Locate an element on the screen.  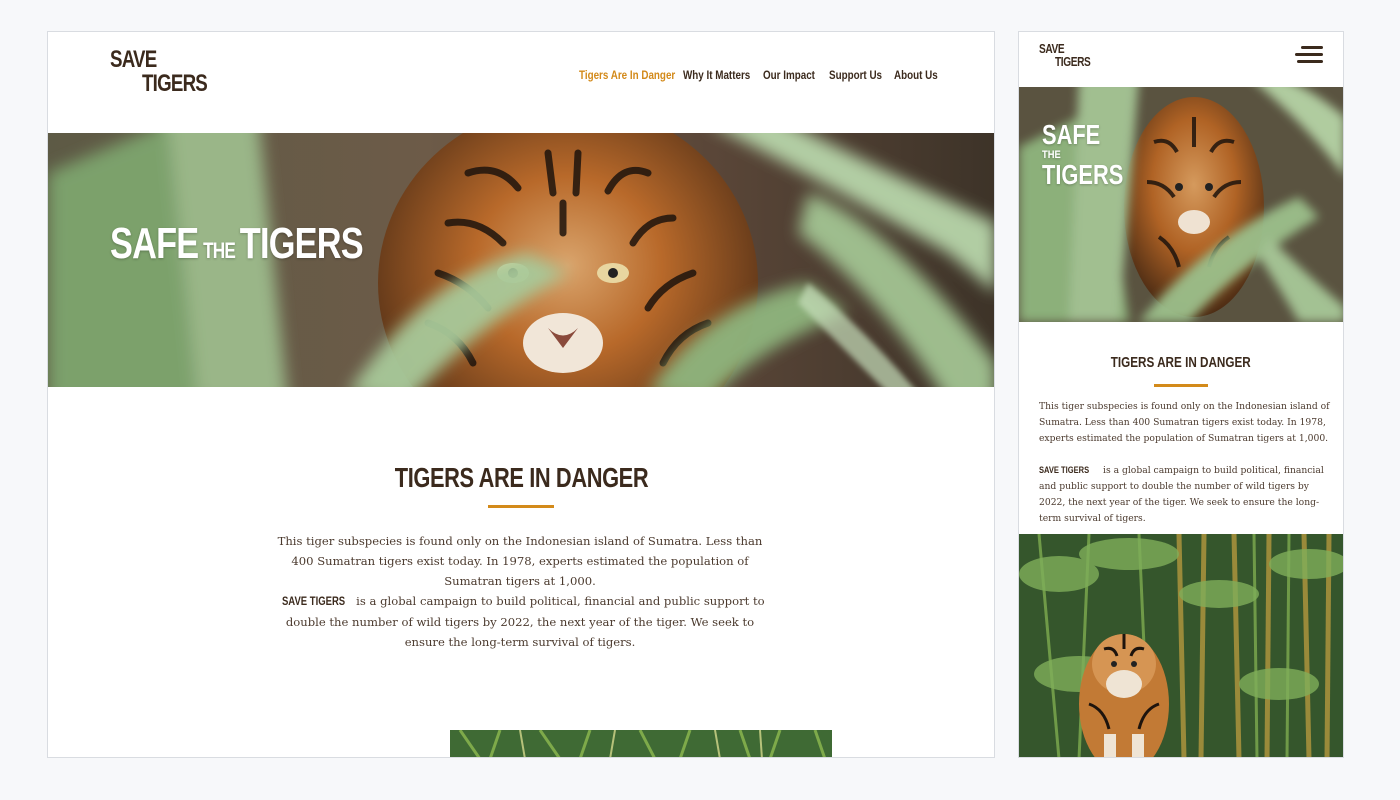
mobile-hero-title: SAFE THE TIGERS is located at coordinates (1094, 155).